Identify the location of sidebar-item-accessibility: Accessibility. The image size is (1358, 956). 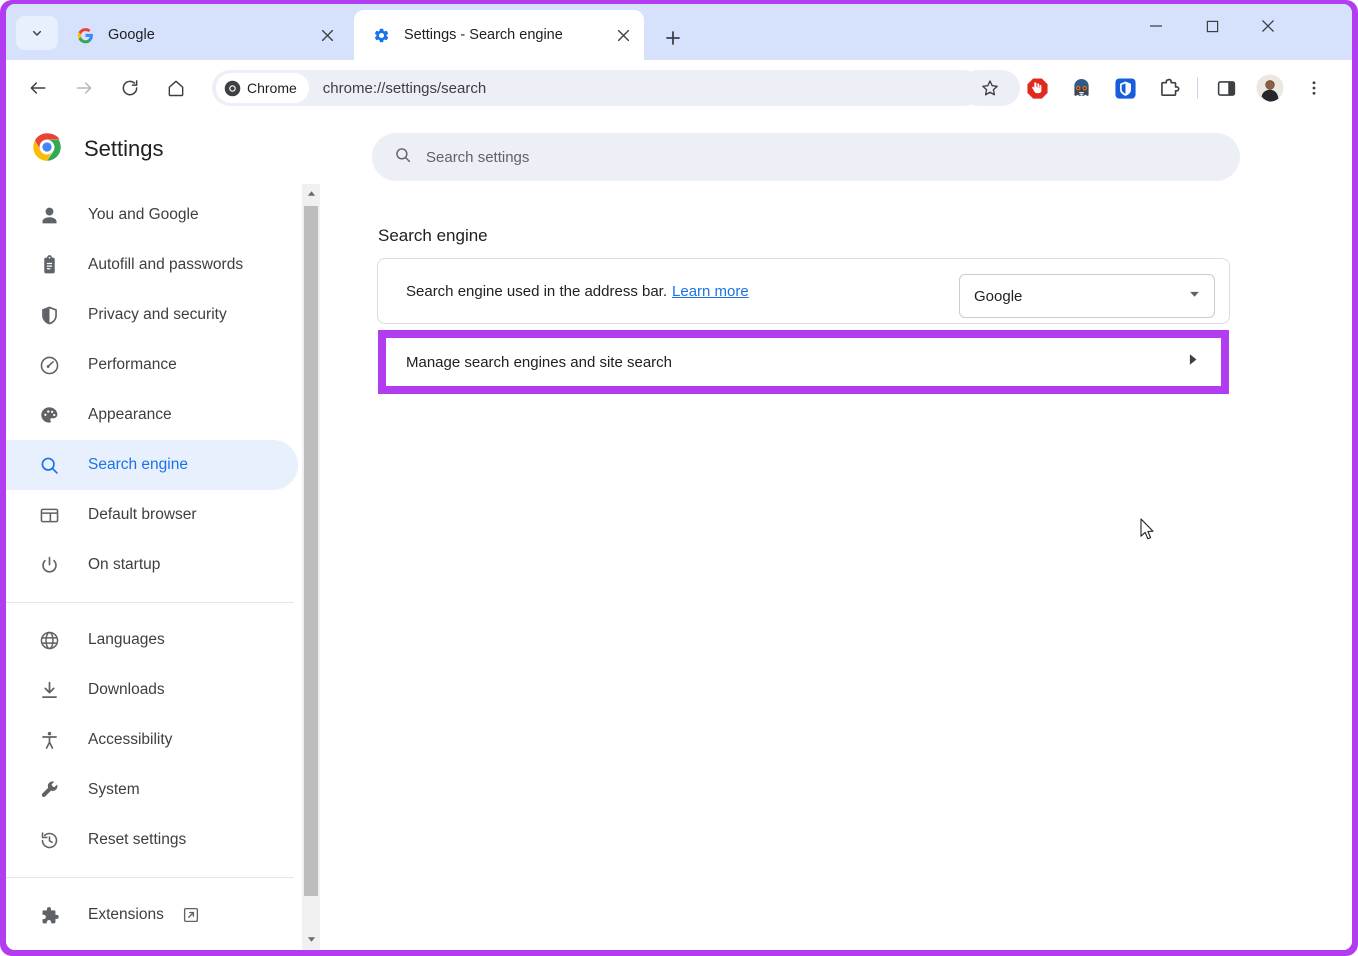
(152, 740).